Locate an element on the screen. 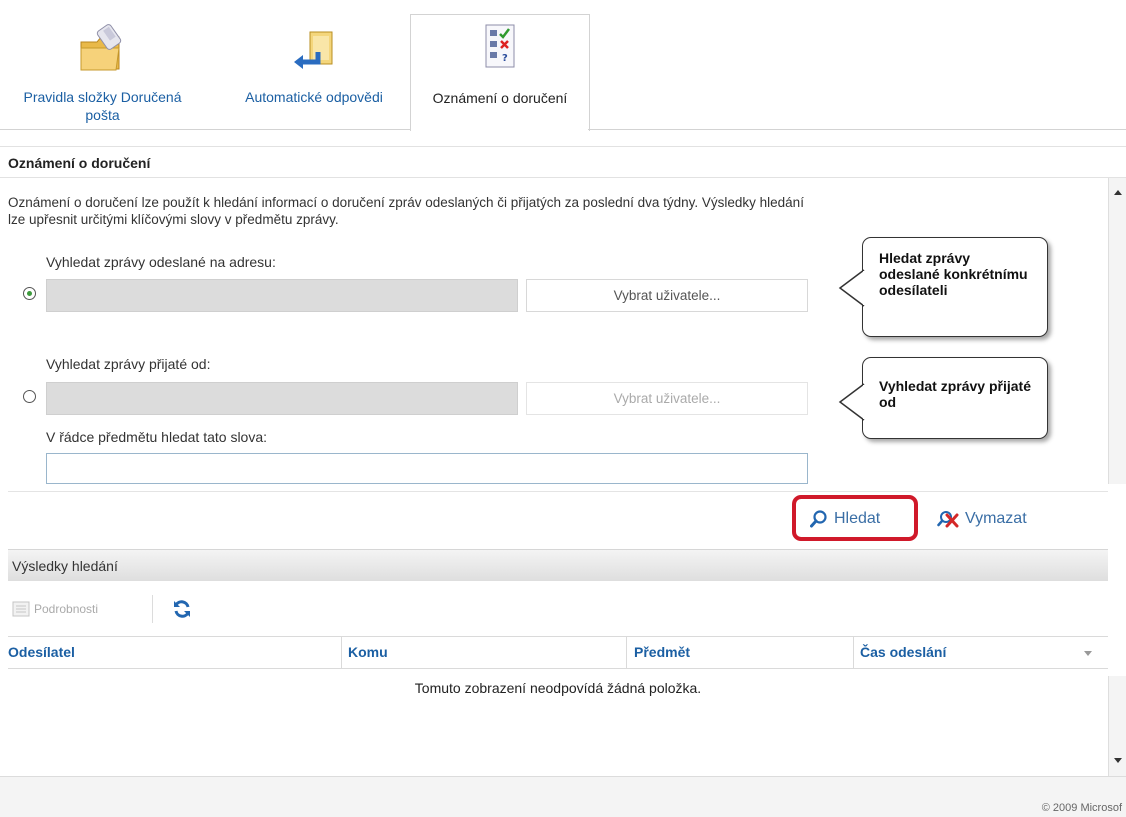 Image resolution: width=1126 pixels, height=817 pixels. results-title: Výsledky hledání is located at coordinates (558, 565).